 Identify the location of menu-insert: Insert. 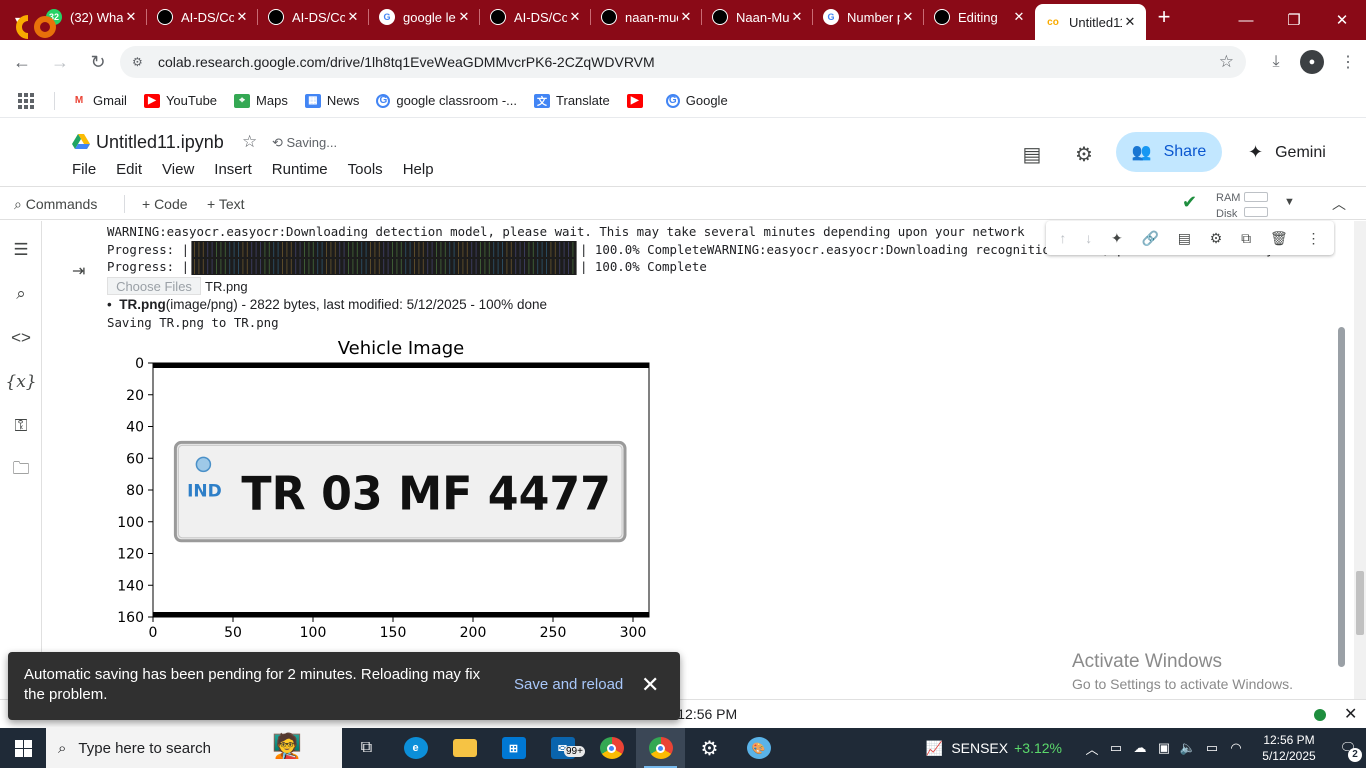
(233, 169).